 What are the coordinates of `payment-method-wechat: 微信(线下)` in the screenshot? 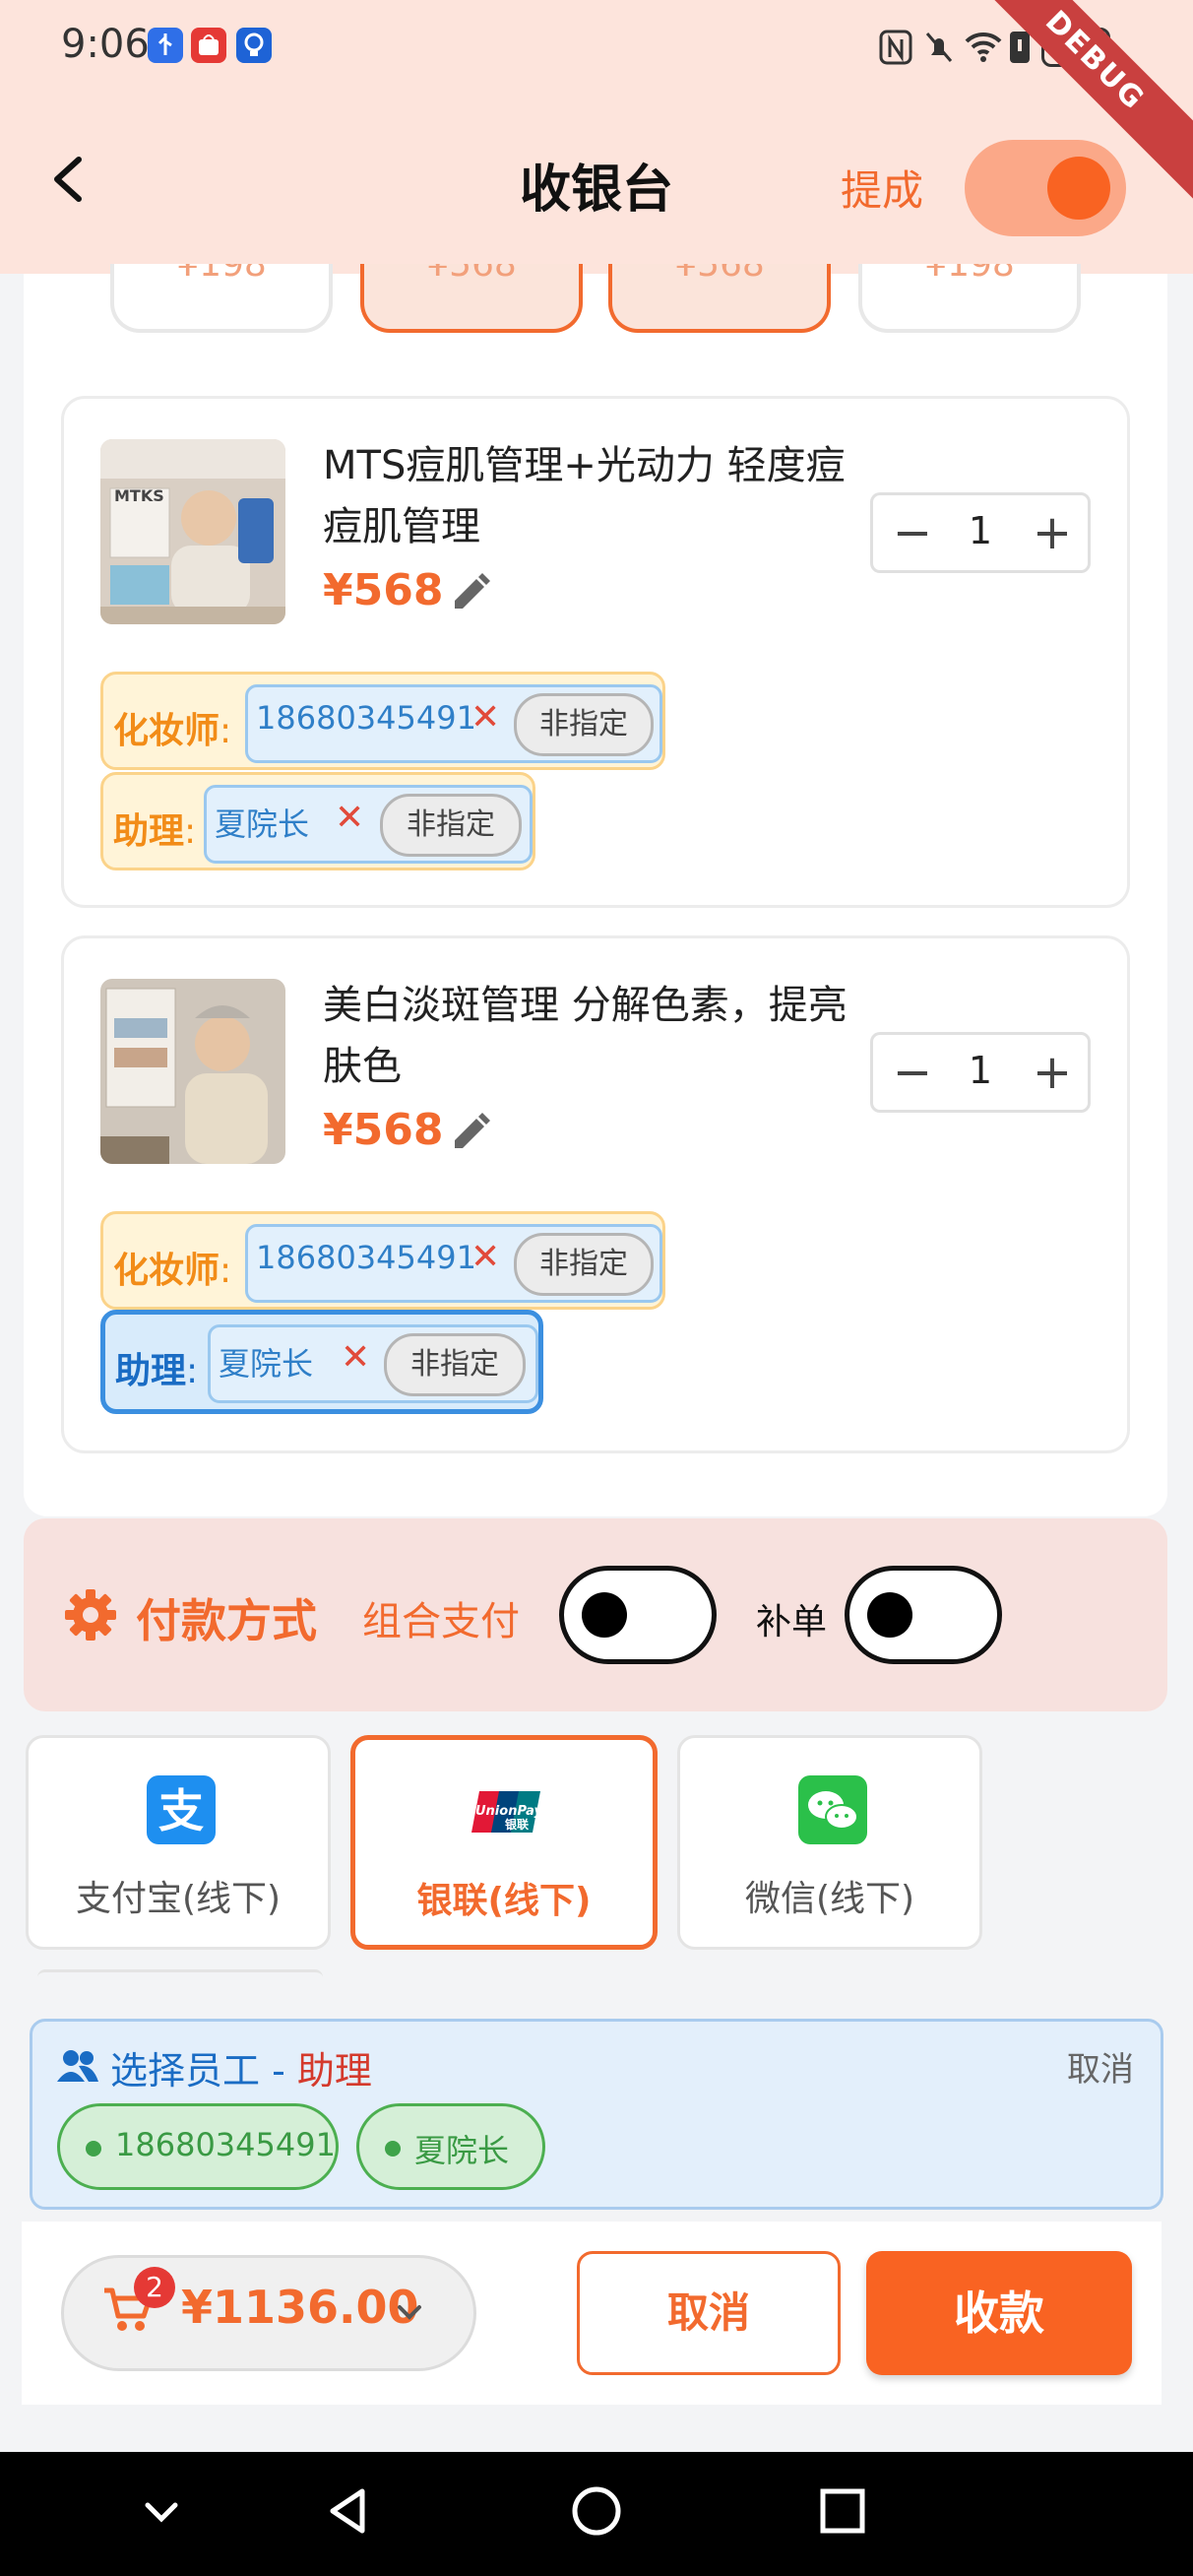 It's located at (829, 1842).